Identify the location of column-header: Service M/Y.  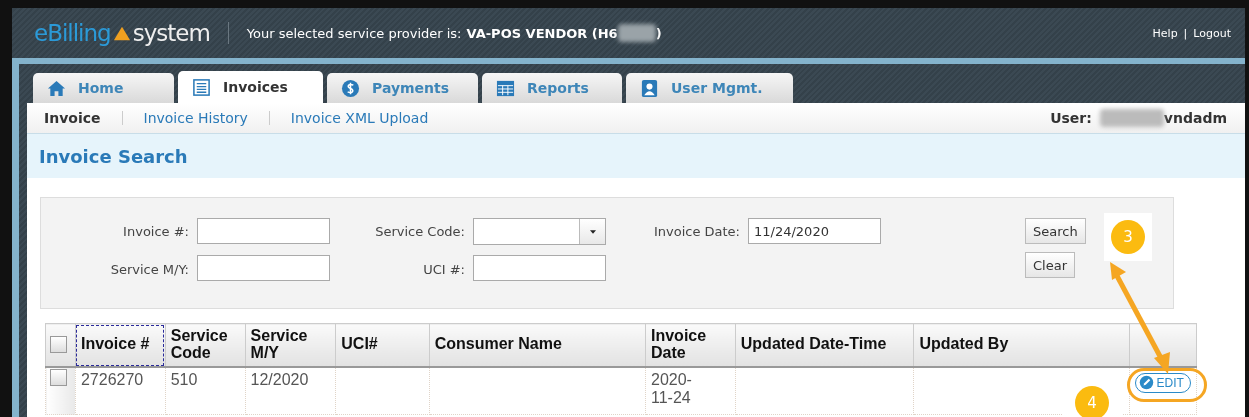
(290, 345).